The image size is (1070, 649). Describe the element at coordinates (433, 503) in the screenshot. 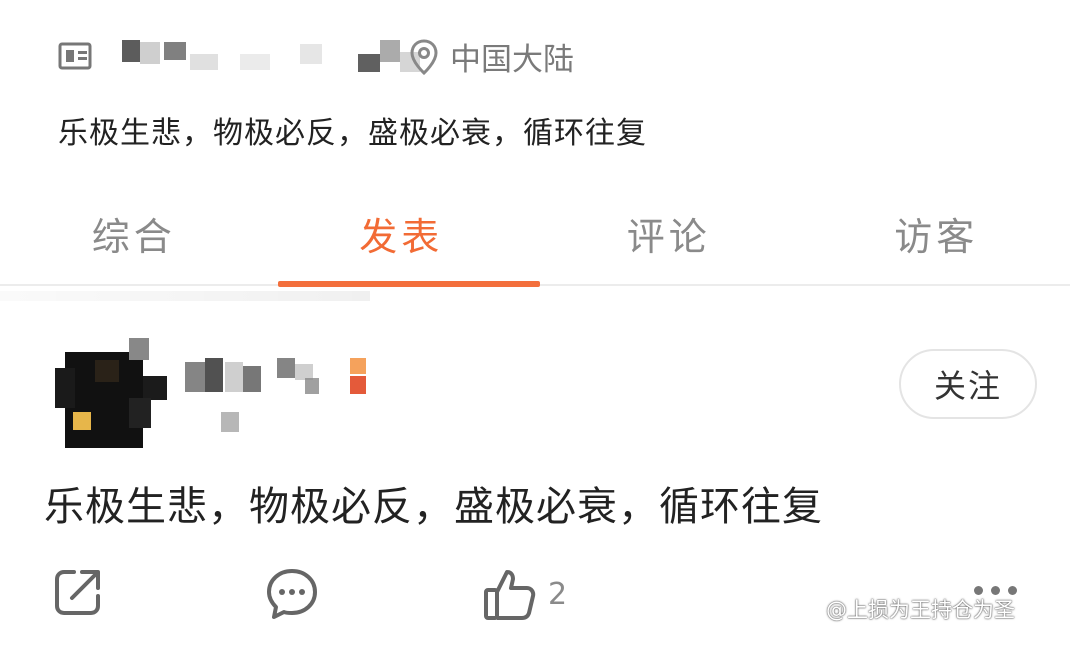

I see `post-content: 乐极生悲，物极必反，盛极必衰，循环往复` at that location.